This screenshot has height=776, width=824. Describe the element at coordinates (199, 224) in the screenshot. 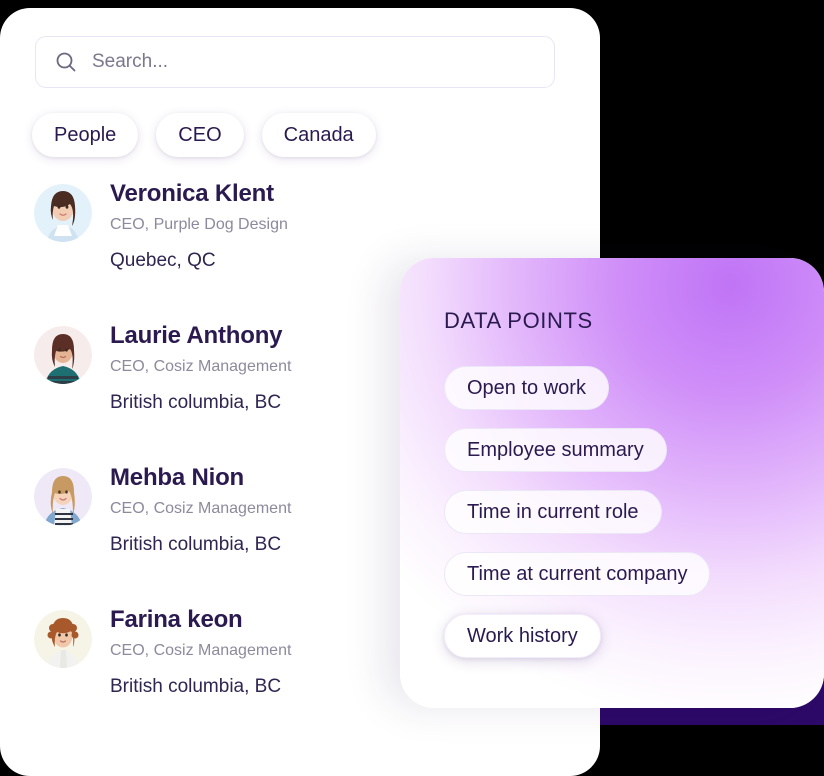

I see `person-role: CEO, Purple Dog Design` at that location.